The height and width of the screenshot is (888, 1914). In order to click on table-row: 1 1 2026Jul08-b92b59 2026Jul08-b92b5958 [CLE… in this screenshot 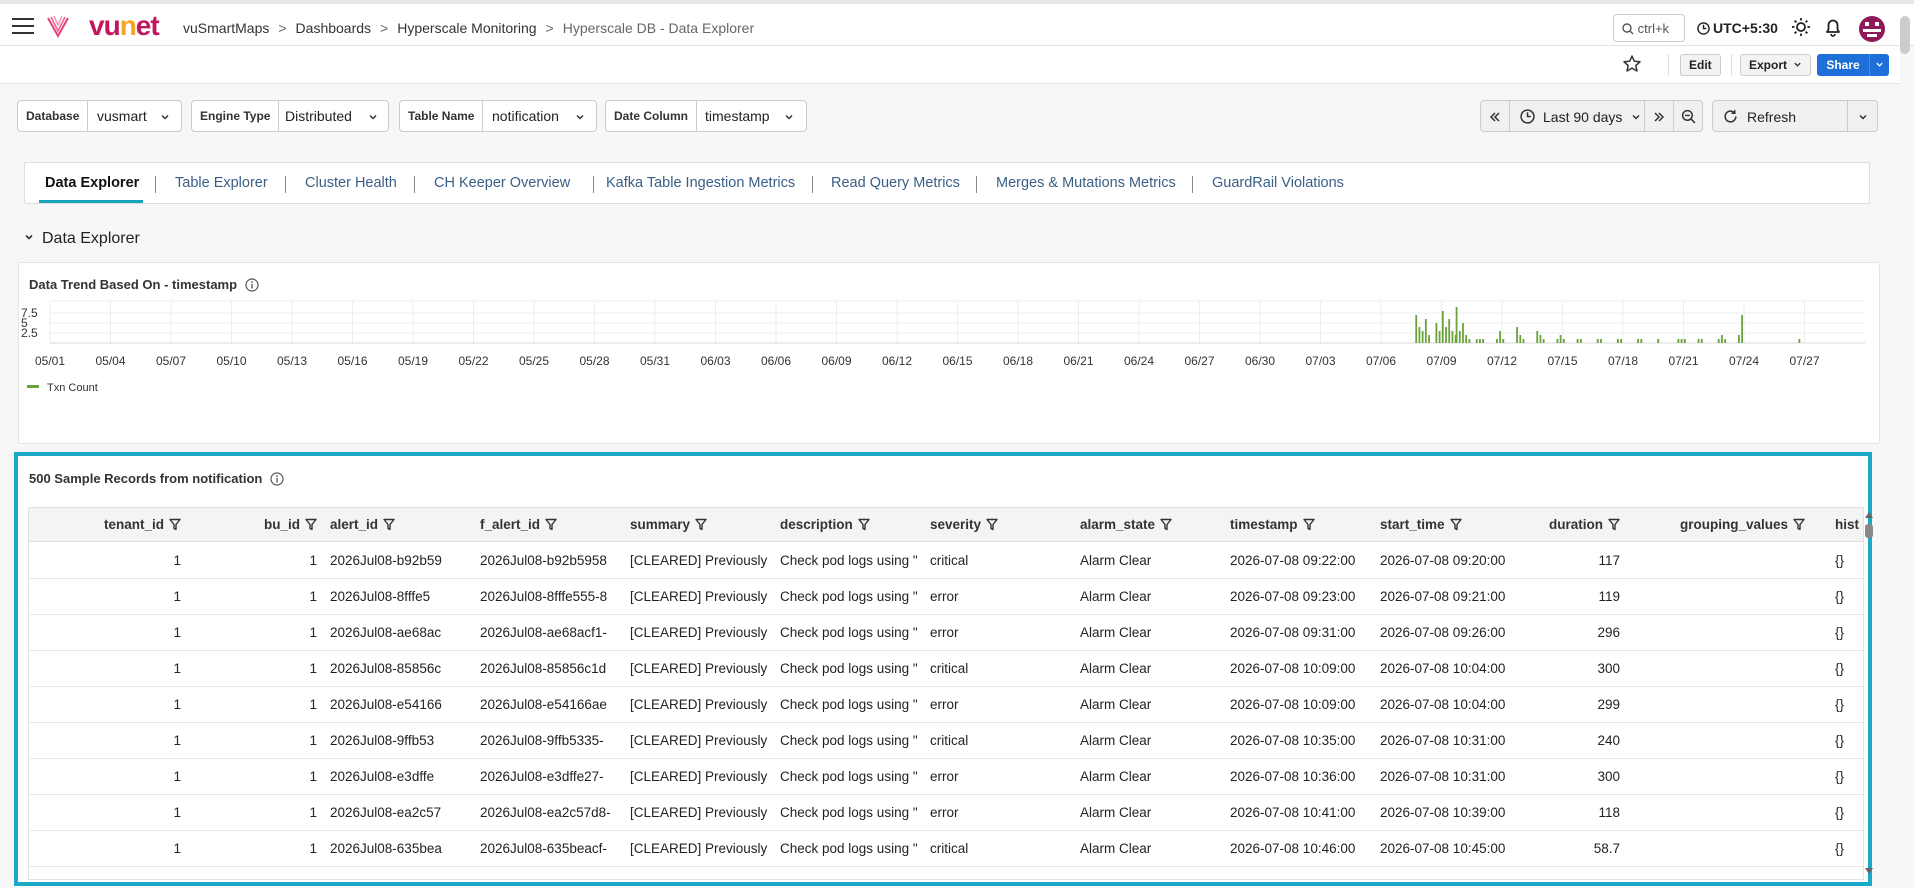, I will do `click(946, 561)`.